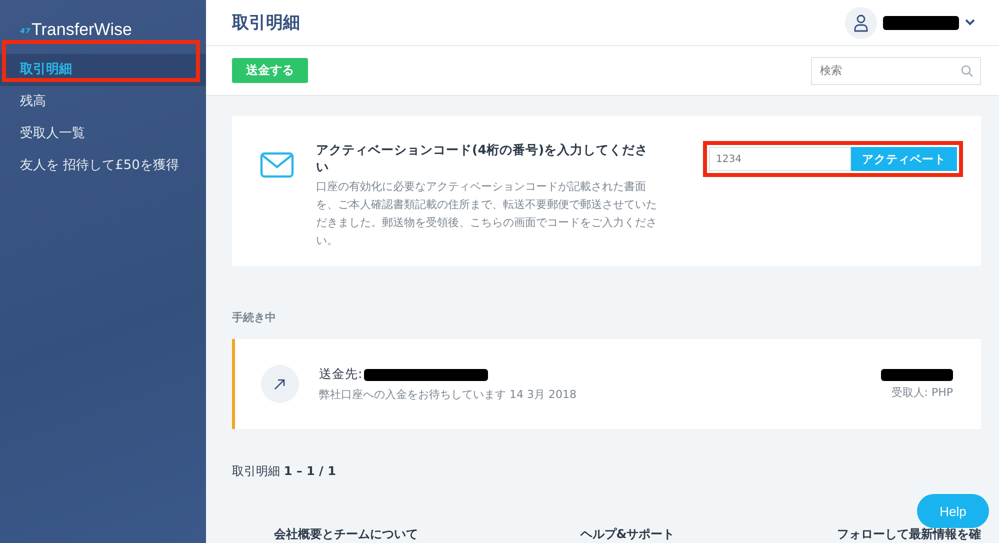  I want to click on recipient-currency: 受取人: PHP, so click(922, 392).